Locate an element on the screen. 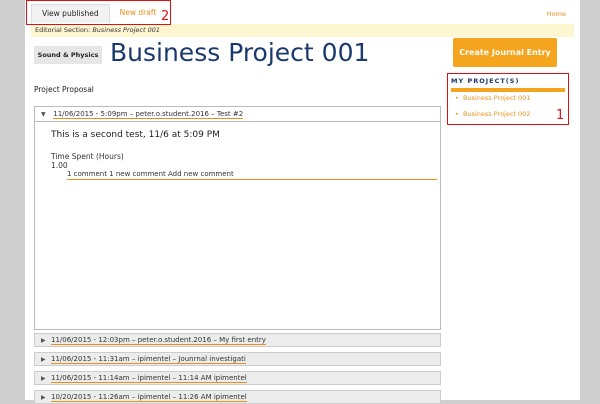 The height and width of the screenshot is (404, 600). home-link: Home is located at coordinates (556, 14).